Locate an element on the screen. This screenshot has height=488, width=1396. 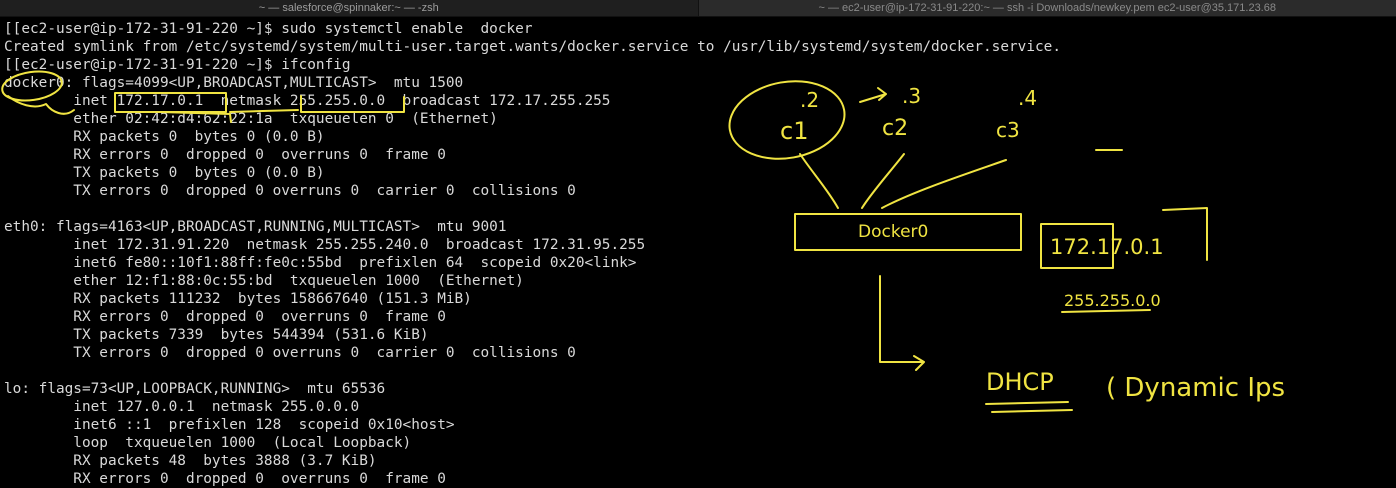
link-c1 is located at coordinates (819, 181).